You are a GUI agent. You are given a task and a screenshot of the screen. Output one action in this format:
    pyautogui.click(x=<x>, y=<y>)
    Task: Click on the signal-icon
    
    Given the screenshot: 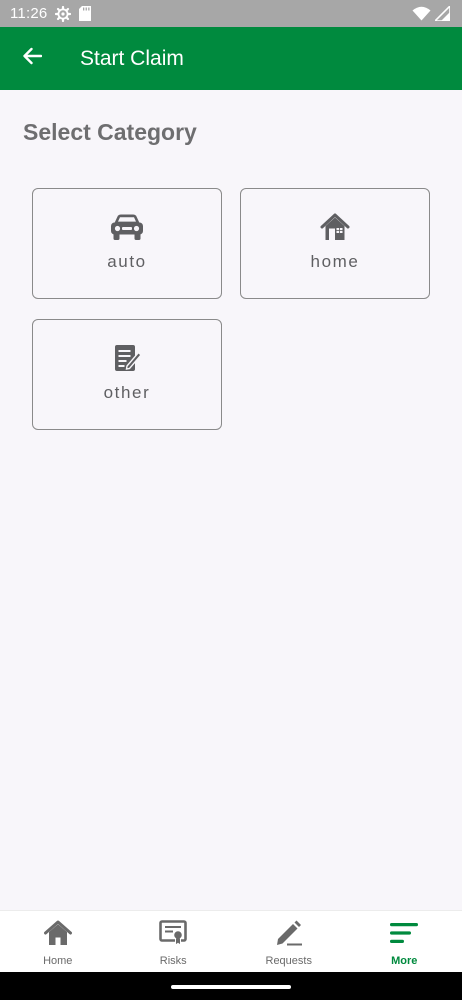 What is the action you would take?
    pyautogui.click(x=442, y=13)
    